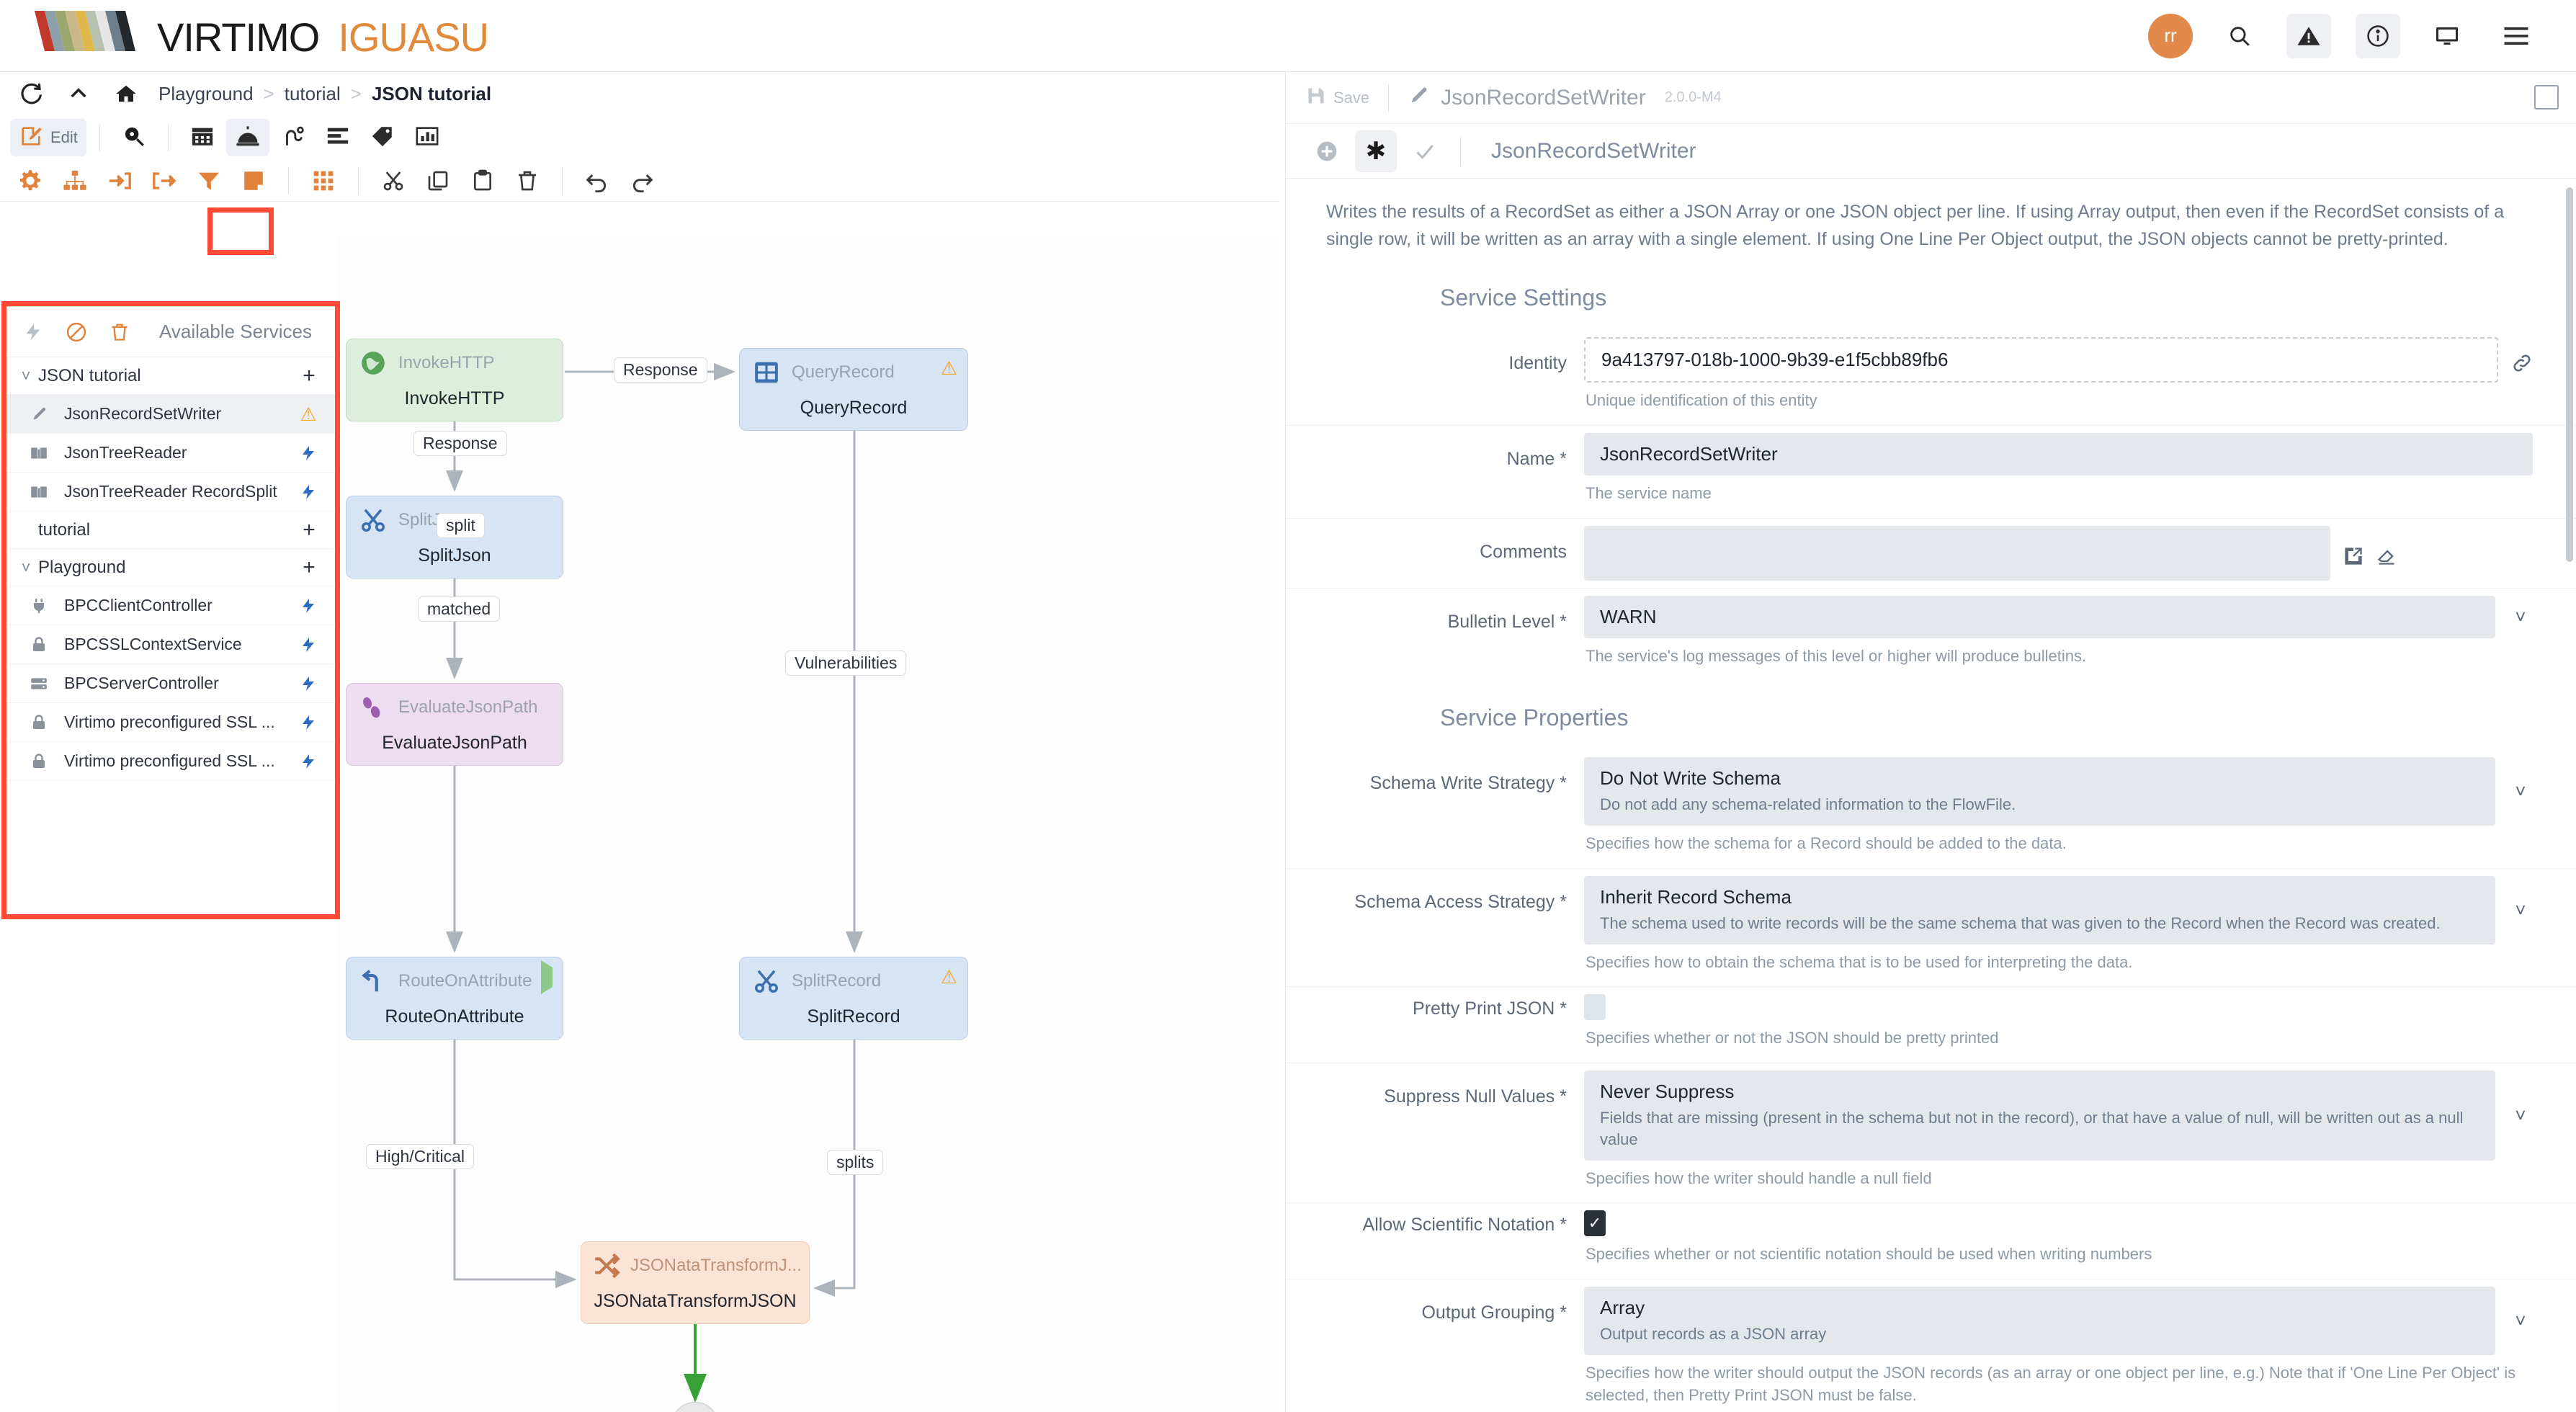  Describe the element at coordinates (2447, 36) in the screenshot. I see `monitor-icon` at that location.